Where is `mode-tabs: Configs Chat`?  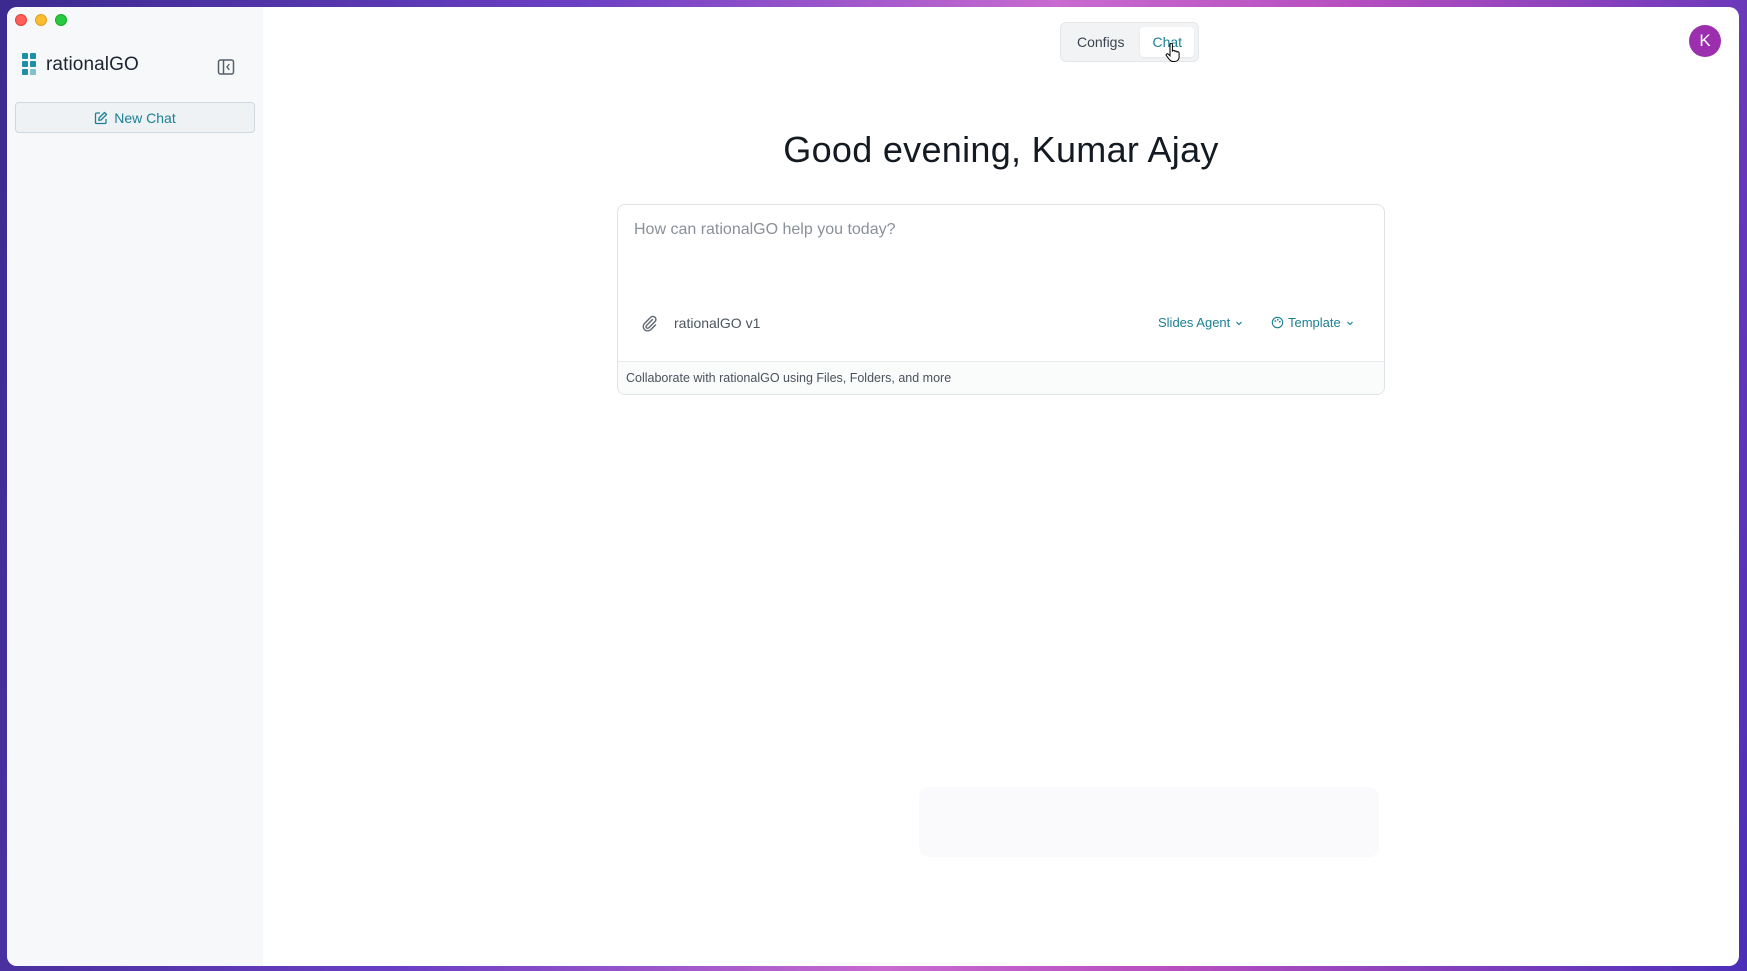 mode-tabs: Configs Chat is located at coordinates (1130, 42).